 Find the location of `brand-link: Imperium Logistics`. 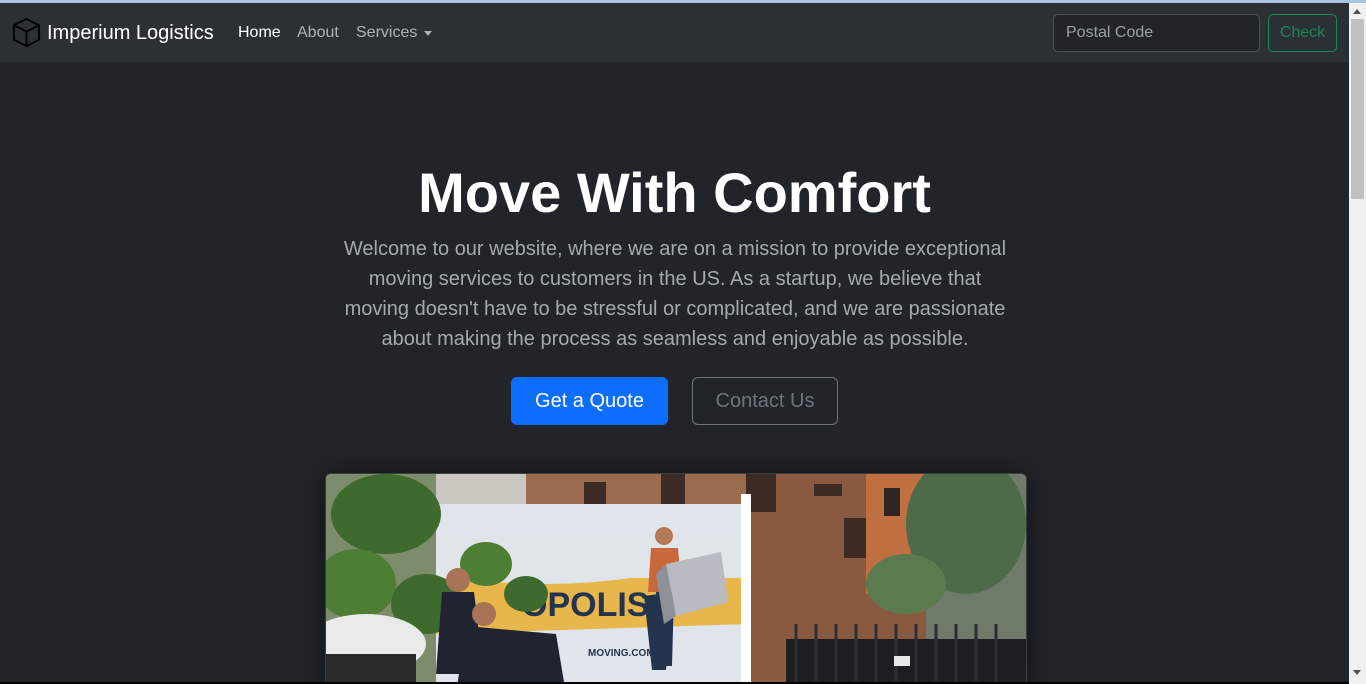

brand-link: Imperium Logistics is located at coordinates (112, 32).